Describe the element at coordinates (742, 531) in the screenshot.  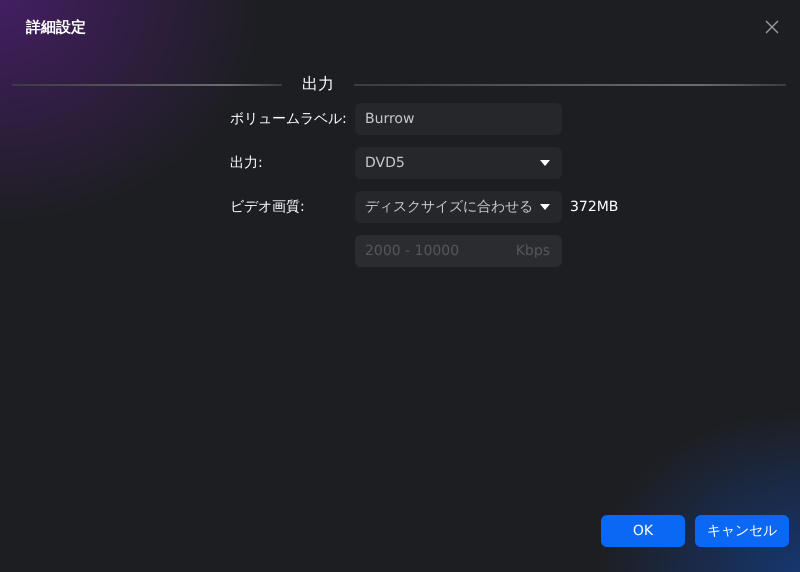
I see `cancel-button: キャンセル` at that location.